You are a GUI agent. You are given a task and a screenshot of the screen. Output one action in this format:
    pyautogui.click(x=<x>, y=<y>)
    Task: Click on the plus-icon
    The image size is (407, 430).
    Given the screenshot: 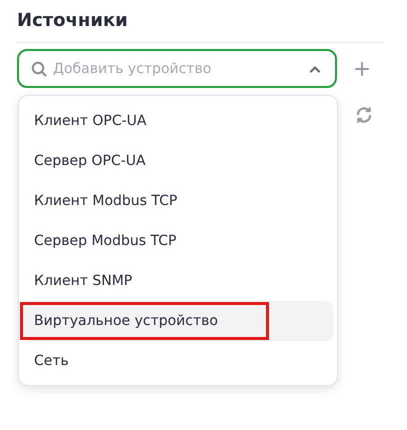 What is the action you would take?
    pyautogui.click(x=362, y=69)
    